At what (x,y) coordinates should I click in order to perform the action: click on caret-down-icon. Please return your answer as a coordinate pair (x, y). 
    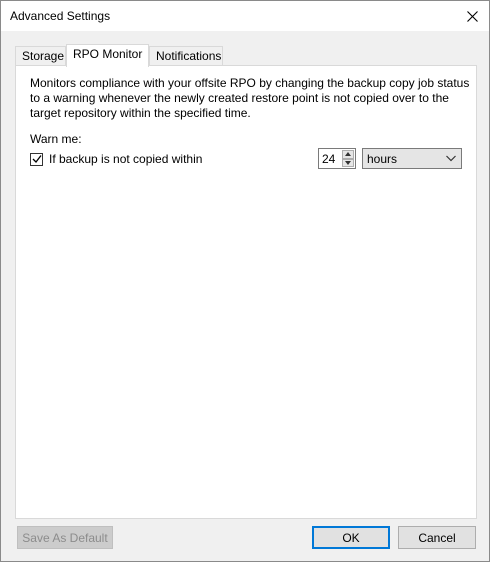
    Looking at the image, I should click on (348, 162).